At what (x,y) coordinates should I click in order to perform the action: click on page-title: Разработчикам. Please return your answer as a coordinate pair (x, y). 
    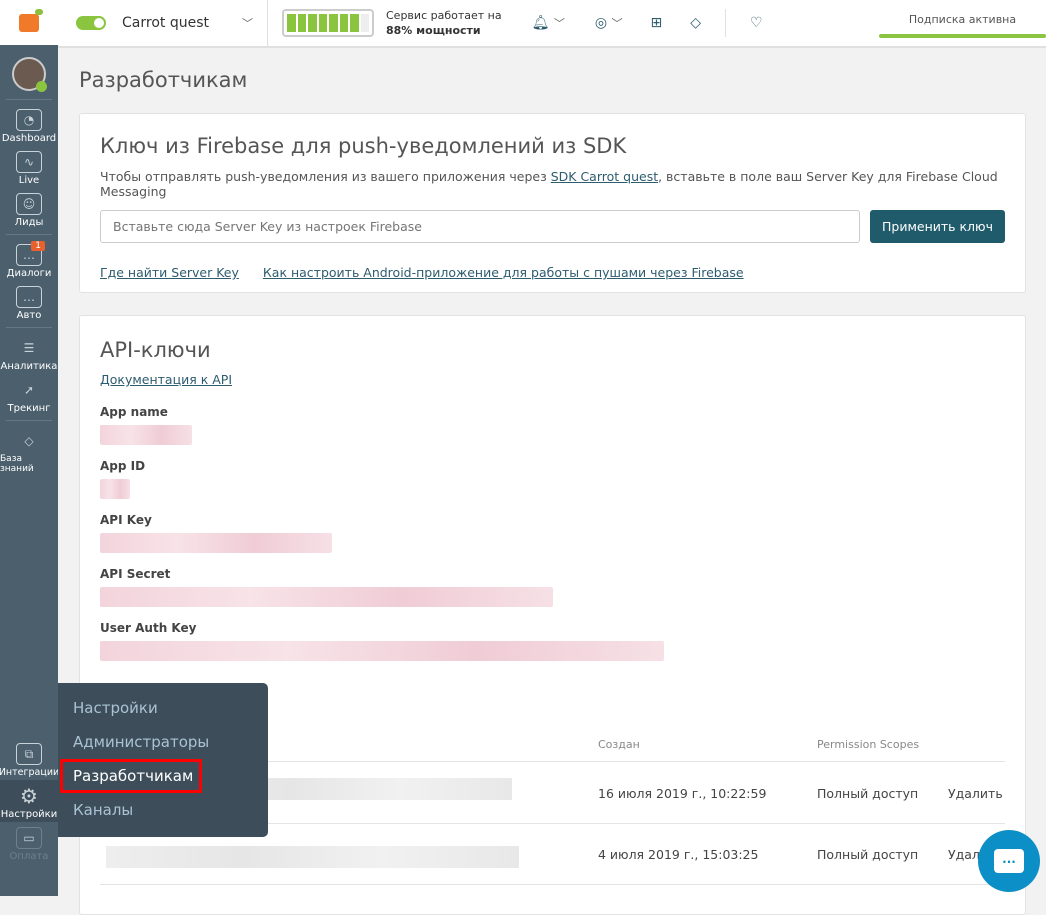
    Looking at the image, I should click on (163, 80).